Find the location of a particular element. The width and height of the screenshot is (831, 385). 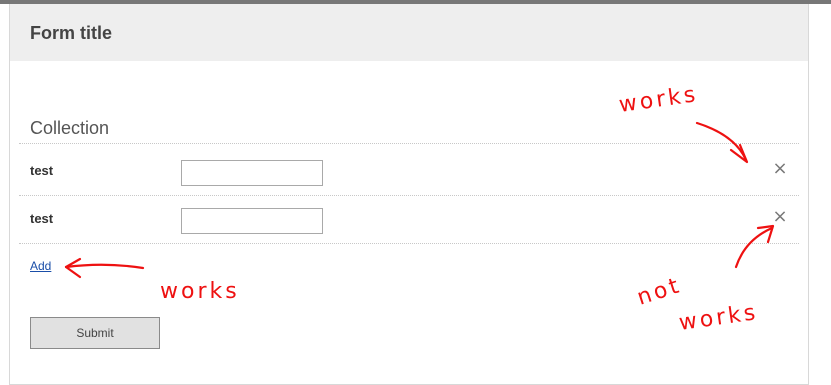

collection-title: Collection is located at coordinates (70, 128).